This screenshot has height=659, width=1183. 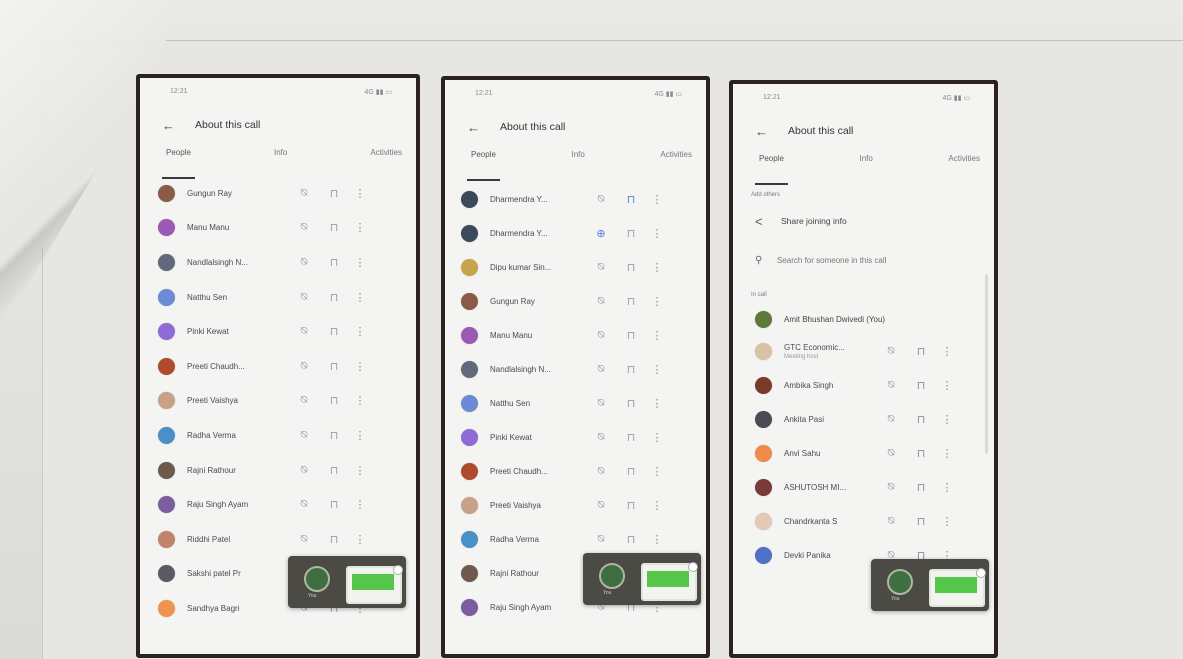 I want to click on add-person-icon: ⊕, so click(x=601, y=233).